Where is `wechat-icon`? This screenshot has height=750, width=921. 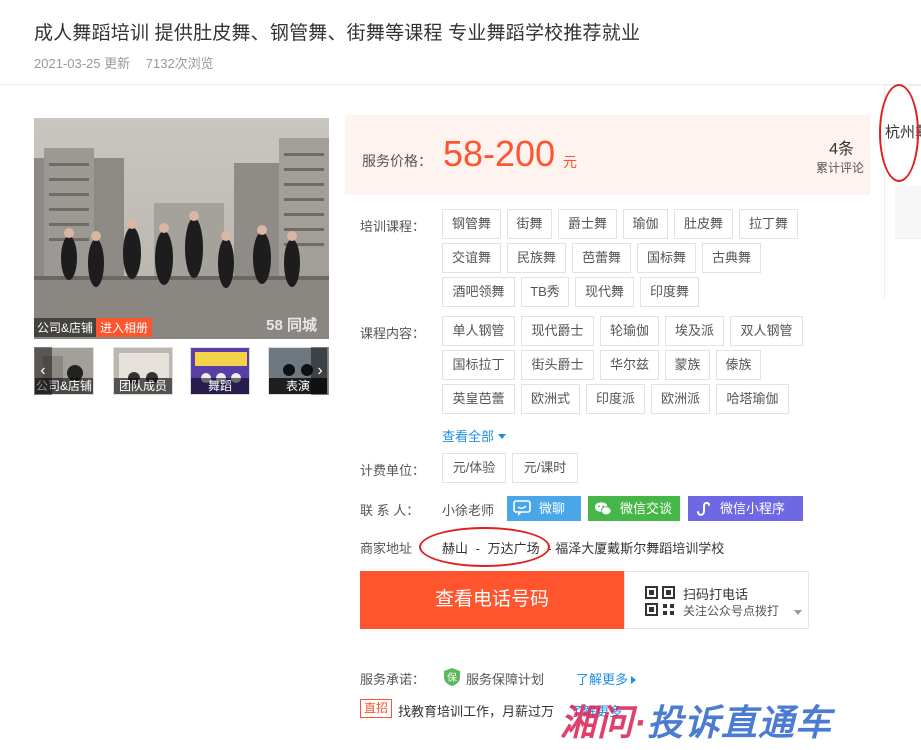 wechat-icon is located at coordinates (603, 509).